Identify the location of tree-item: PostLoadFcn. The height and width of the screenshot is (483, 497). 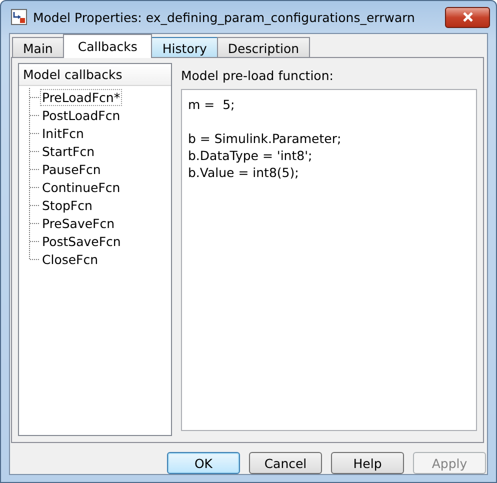
(81, 115).